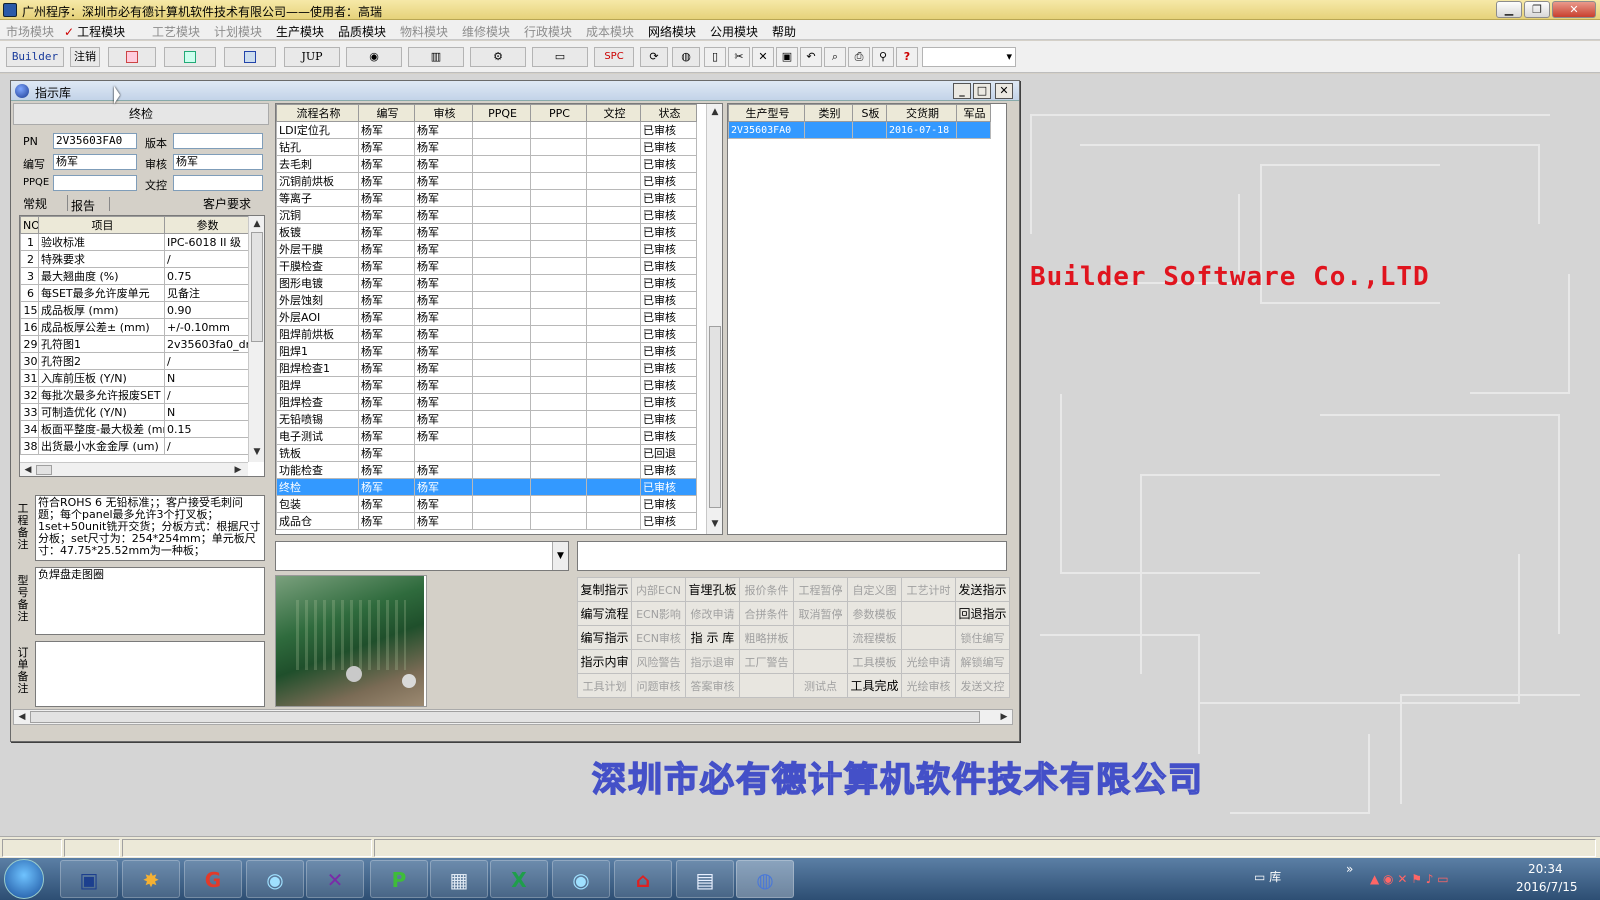  Describe the element at coordinates (969, 57) in the screenshot. I see `toolbar-combo: ▾` at that location.